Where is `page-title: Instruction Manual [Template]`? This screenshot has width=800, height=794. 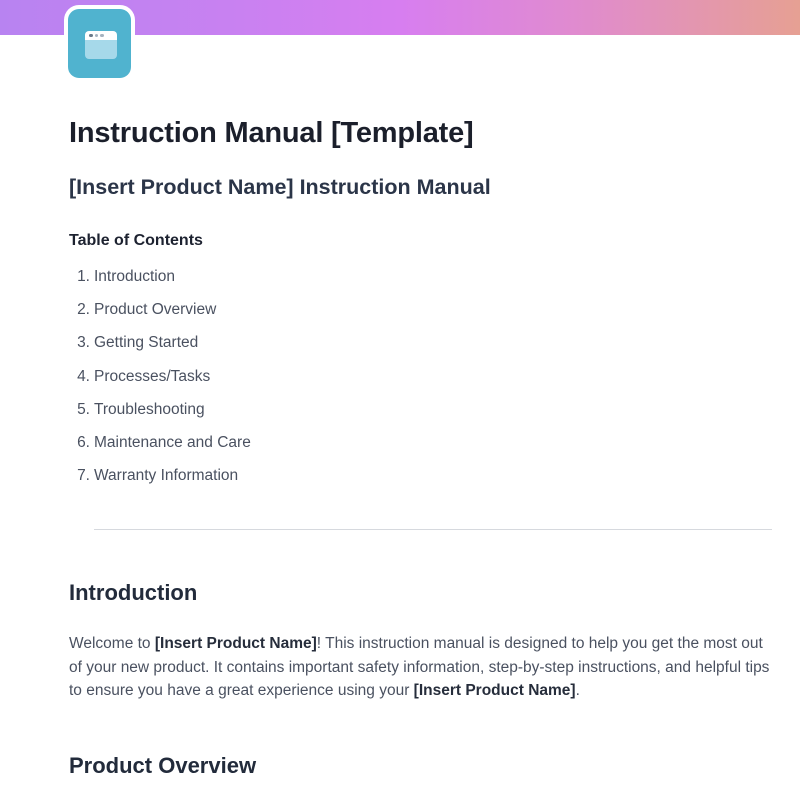 page-title: Instruction Manual [Template] is located at coordinates (271, 133).